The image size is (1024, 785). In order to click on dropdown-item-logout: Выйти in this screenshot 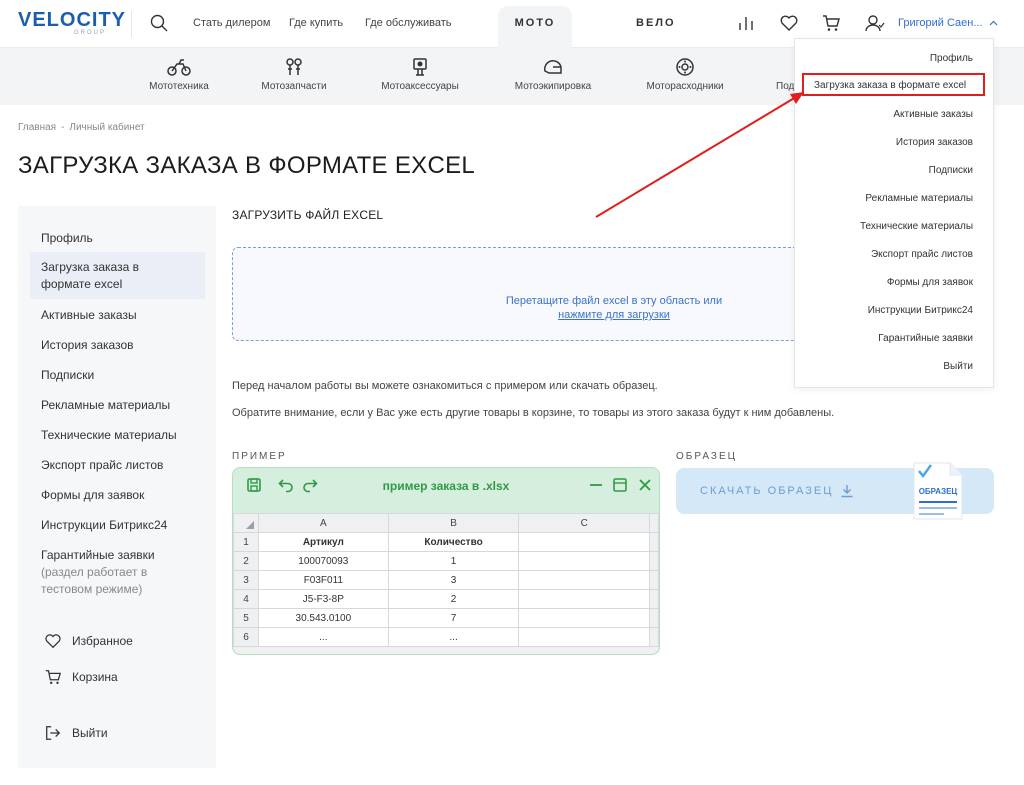, I will do `click(958, 366)`.